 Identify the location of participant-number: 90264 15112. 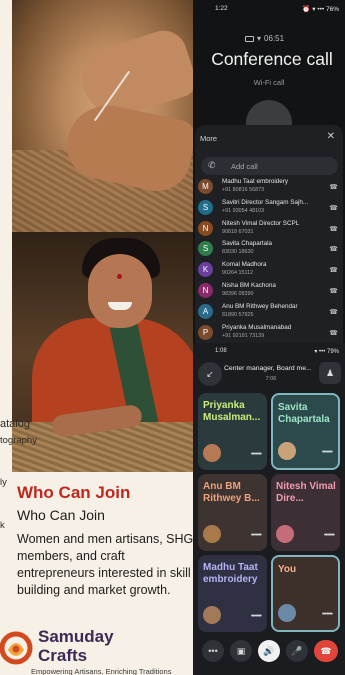
(238, 273).